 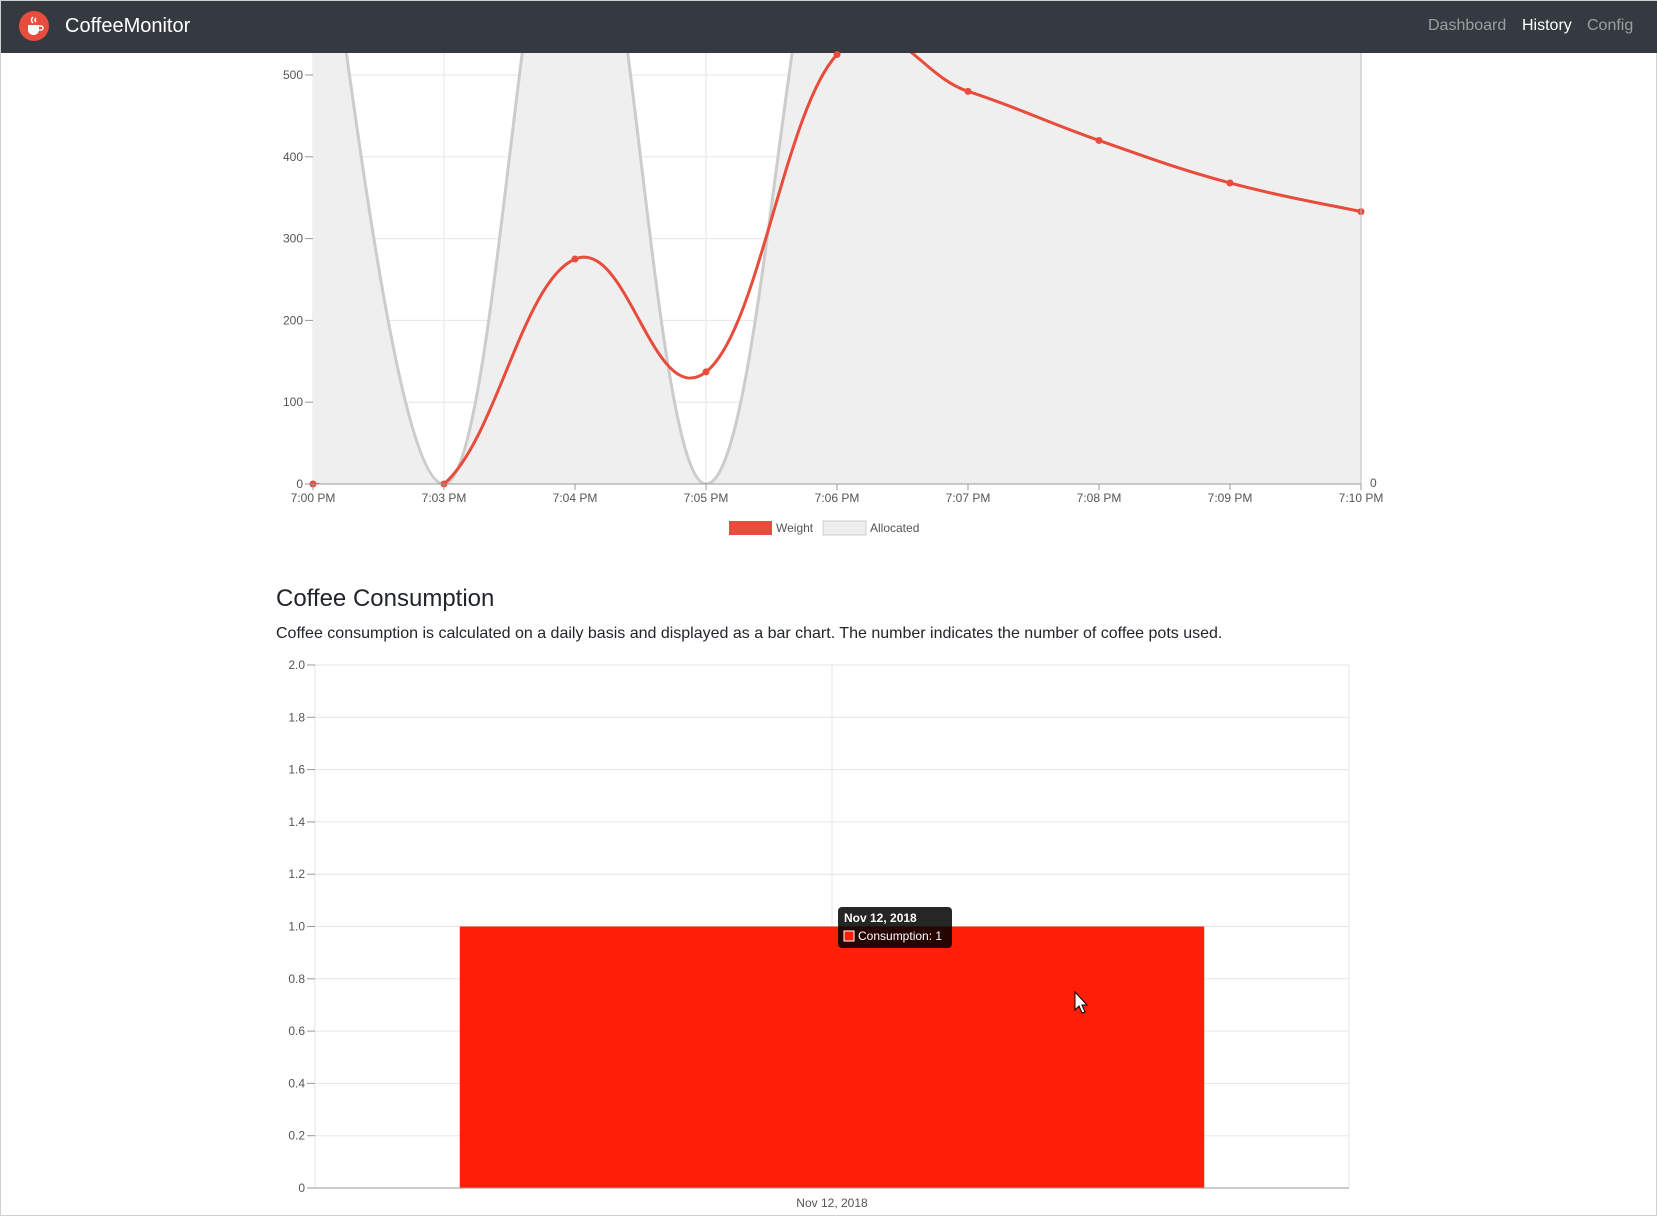 I want to click on consumption-title: Coffee Consumption, so click(x=385, y=598).